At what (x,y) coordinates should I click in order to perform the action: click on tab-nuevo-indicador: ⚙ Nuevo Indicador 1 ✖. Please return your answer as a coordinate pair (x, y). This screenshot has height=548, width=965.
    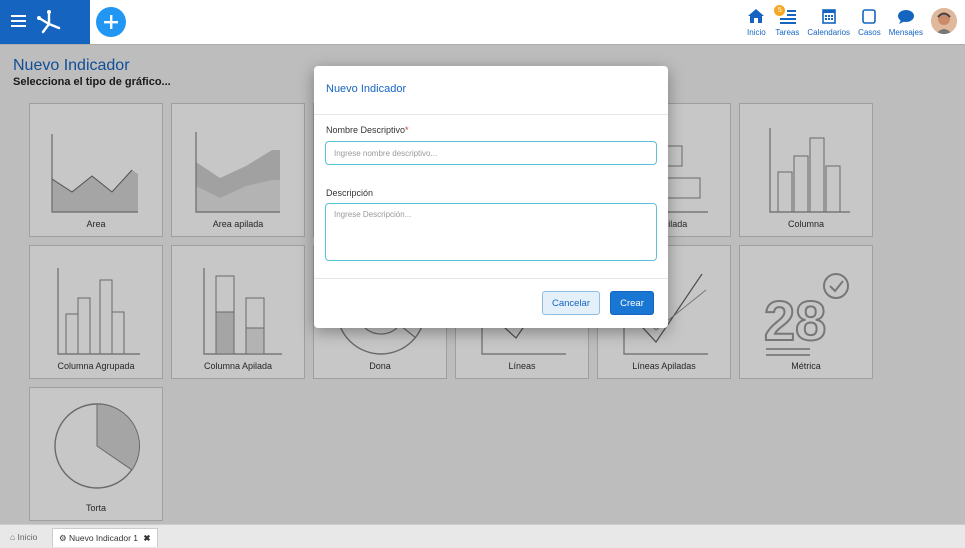
    Looking at the image, I should click on (105, 537).